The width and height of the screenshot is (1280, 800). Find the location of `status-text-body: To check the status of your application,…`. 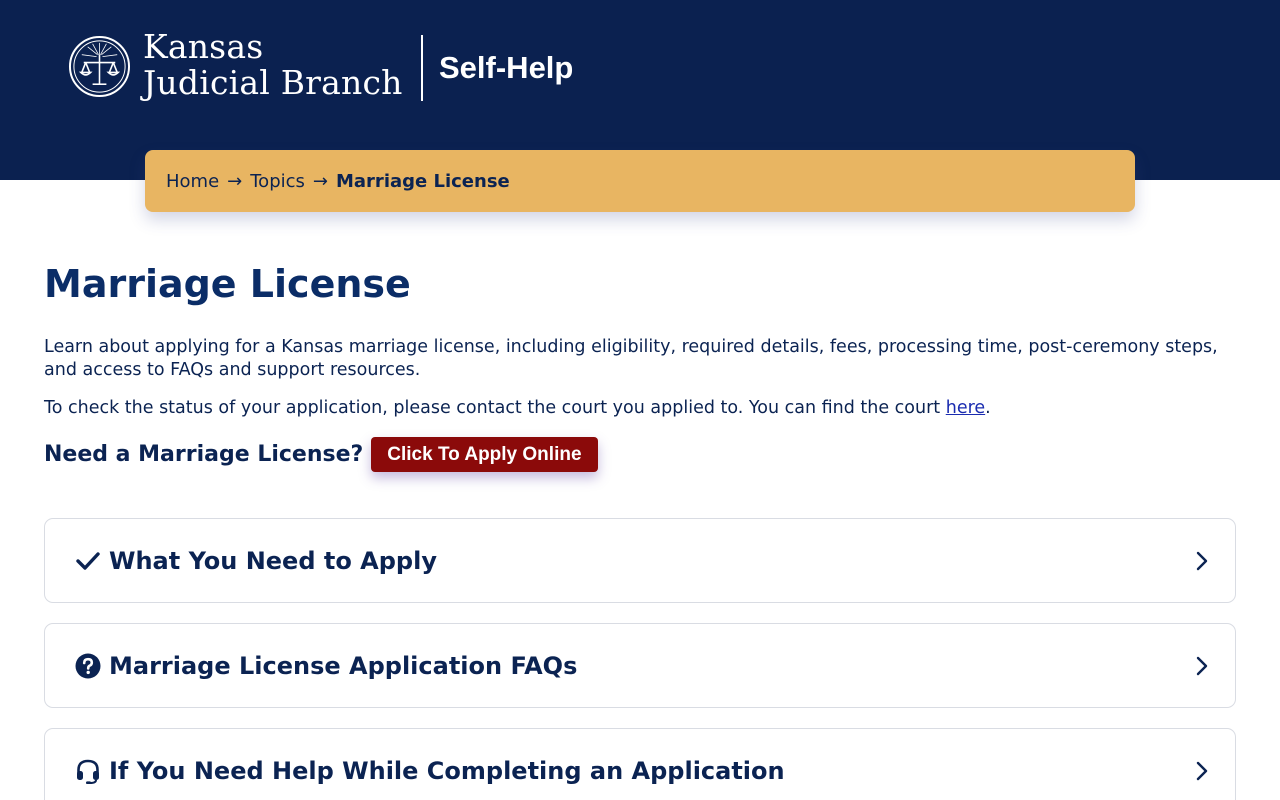

status-text-body: To check the status of your application,… is located at coordinates (495, 408).